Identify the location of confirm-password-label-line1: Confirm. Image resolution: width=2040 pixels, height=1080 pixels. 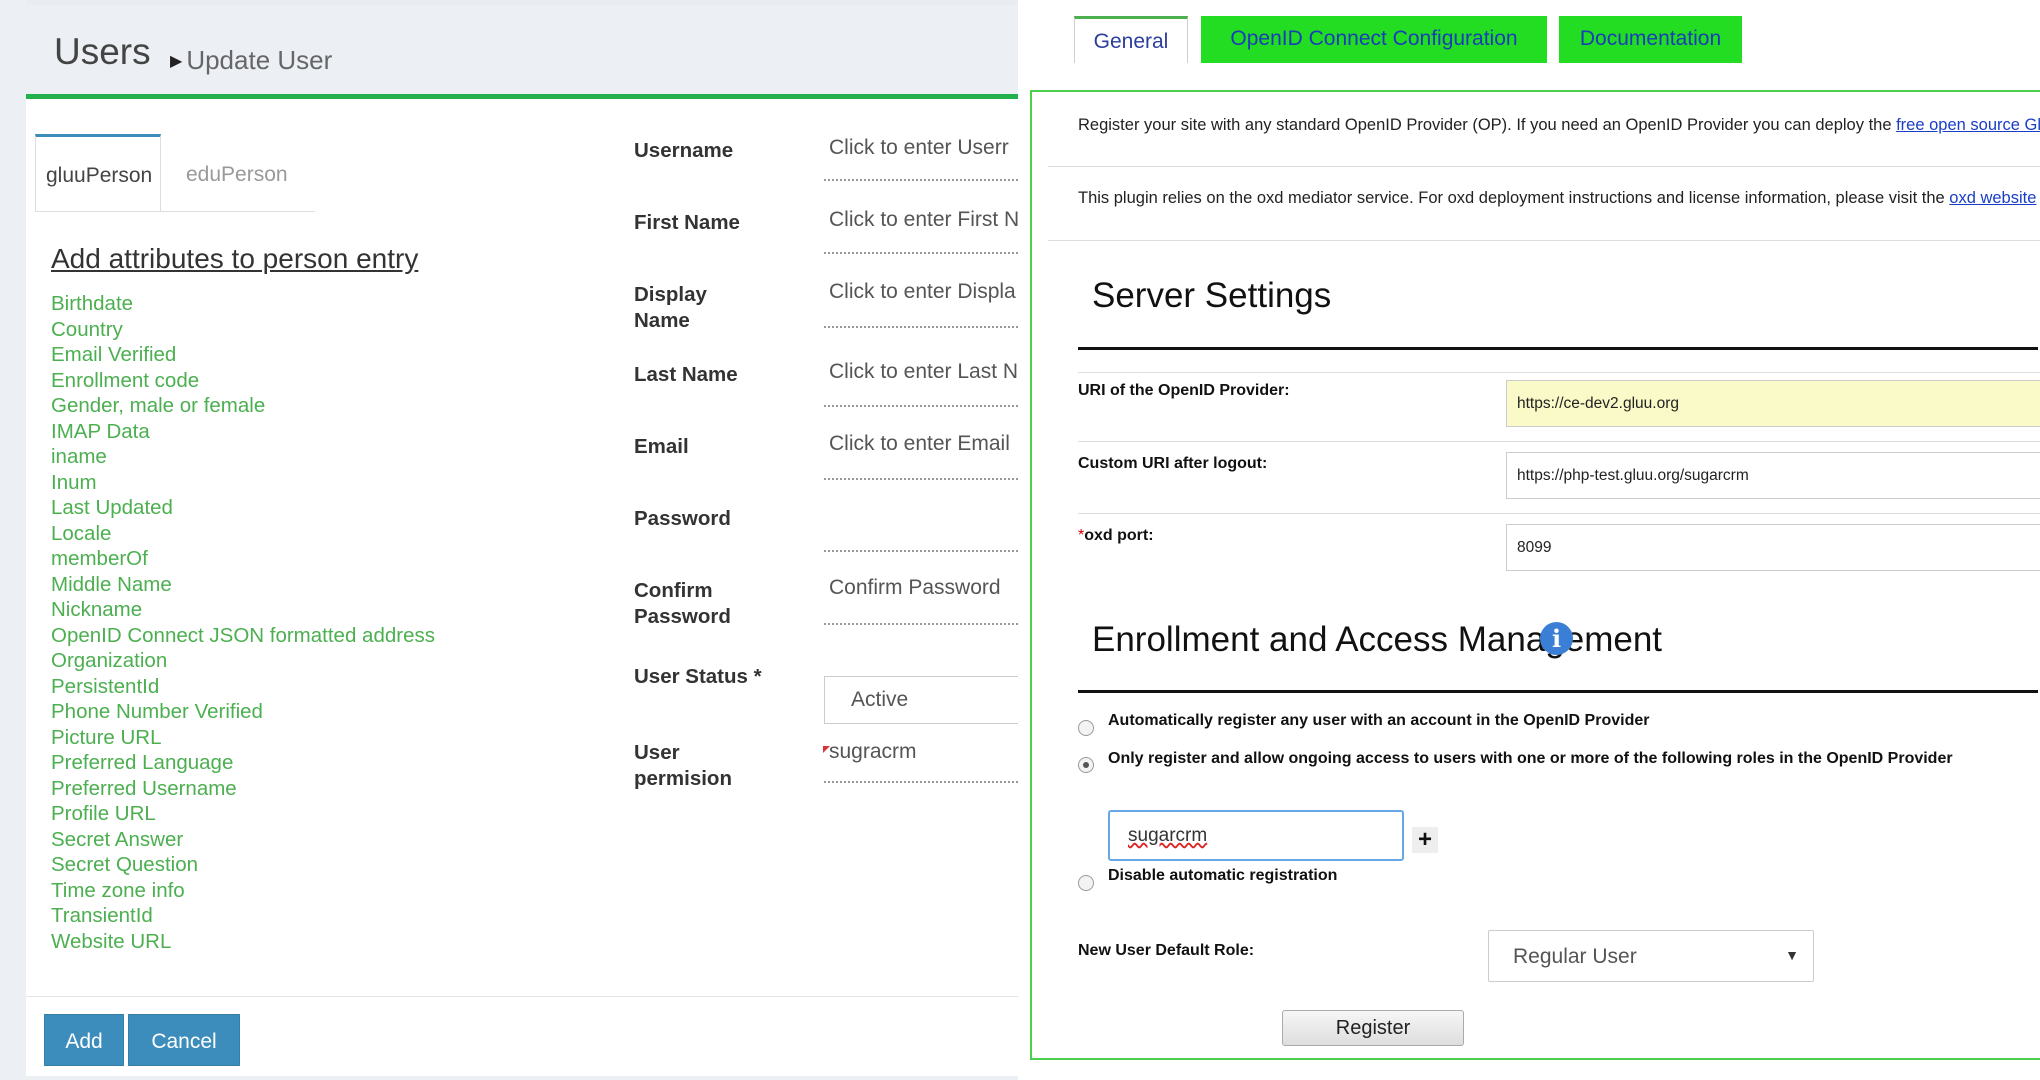
(673, 590).